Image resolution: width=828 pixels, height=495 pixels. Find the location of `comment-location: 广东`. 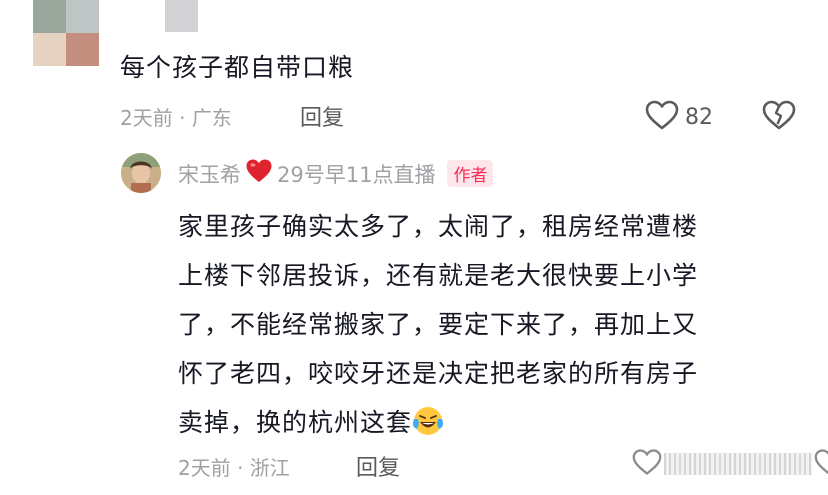

comment-location: 广东 is located at coordinates (211, 118).